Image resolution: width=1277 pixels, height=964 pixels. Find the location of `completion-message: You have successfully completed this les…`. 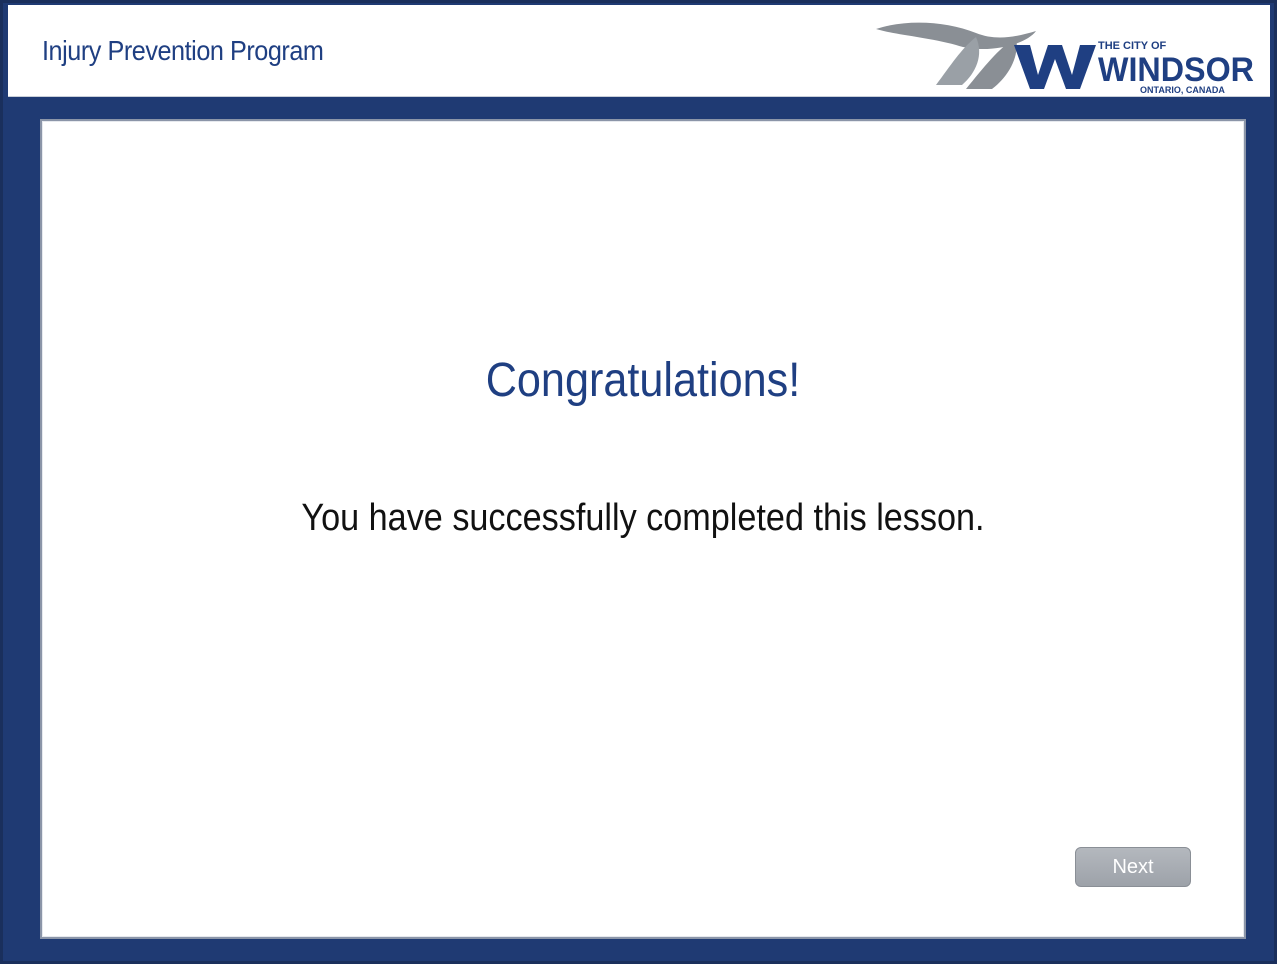

completion-message: You have successfully completed this les… is located at coordinates (643, 518).